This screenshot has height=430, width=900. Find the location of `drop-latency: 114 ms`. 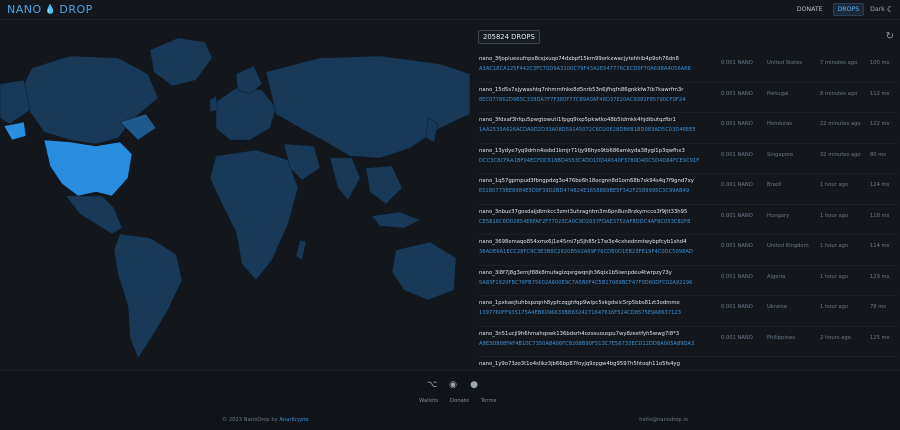

drop-latency: 114 ms is located at coordinates (880, 246).